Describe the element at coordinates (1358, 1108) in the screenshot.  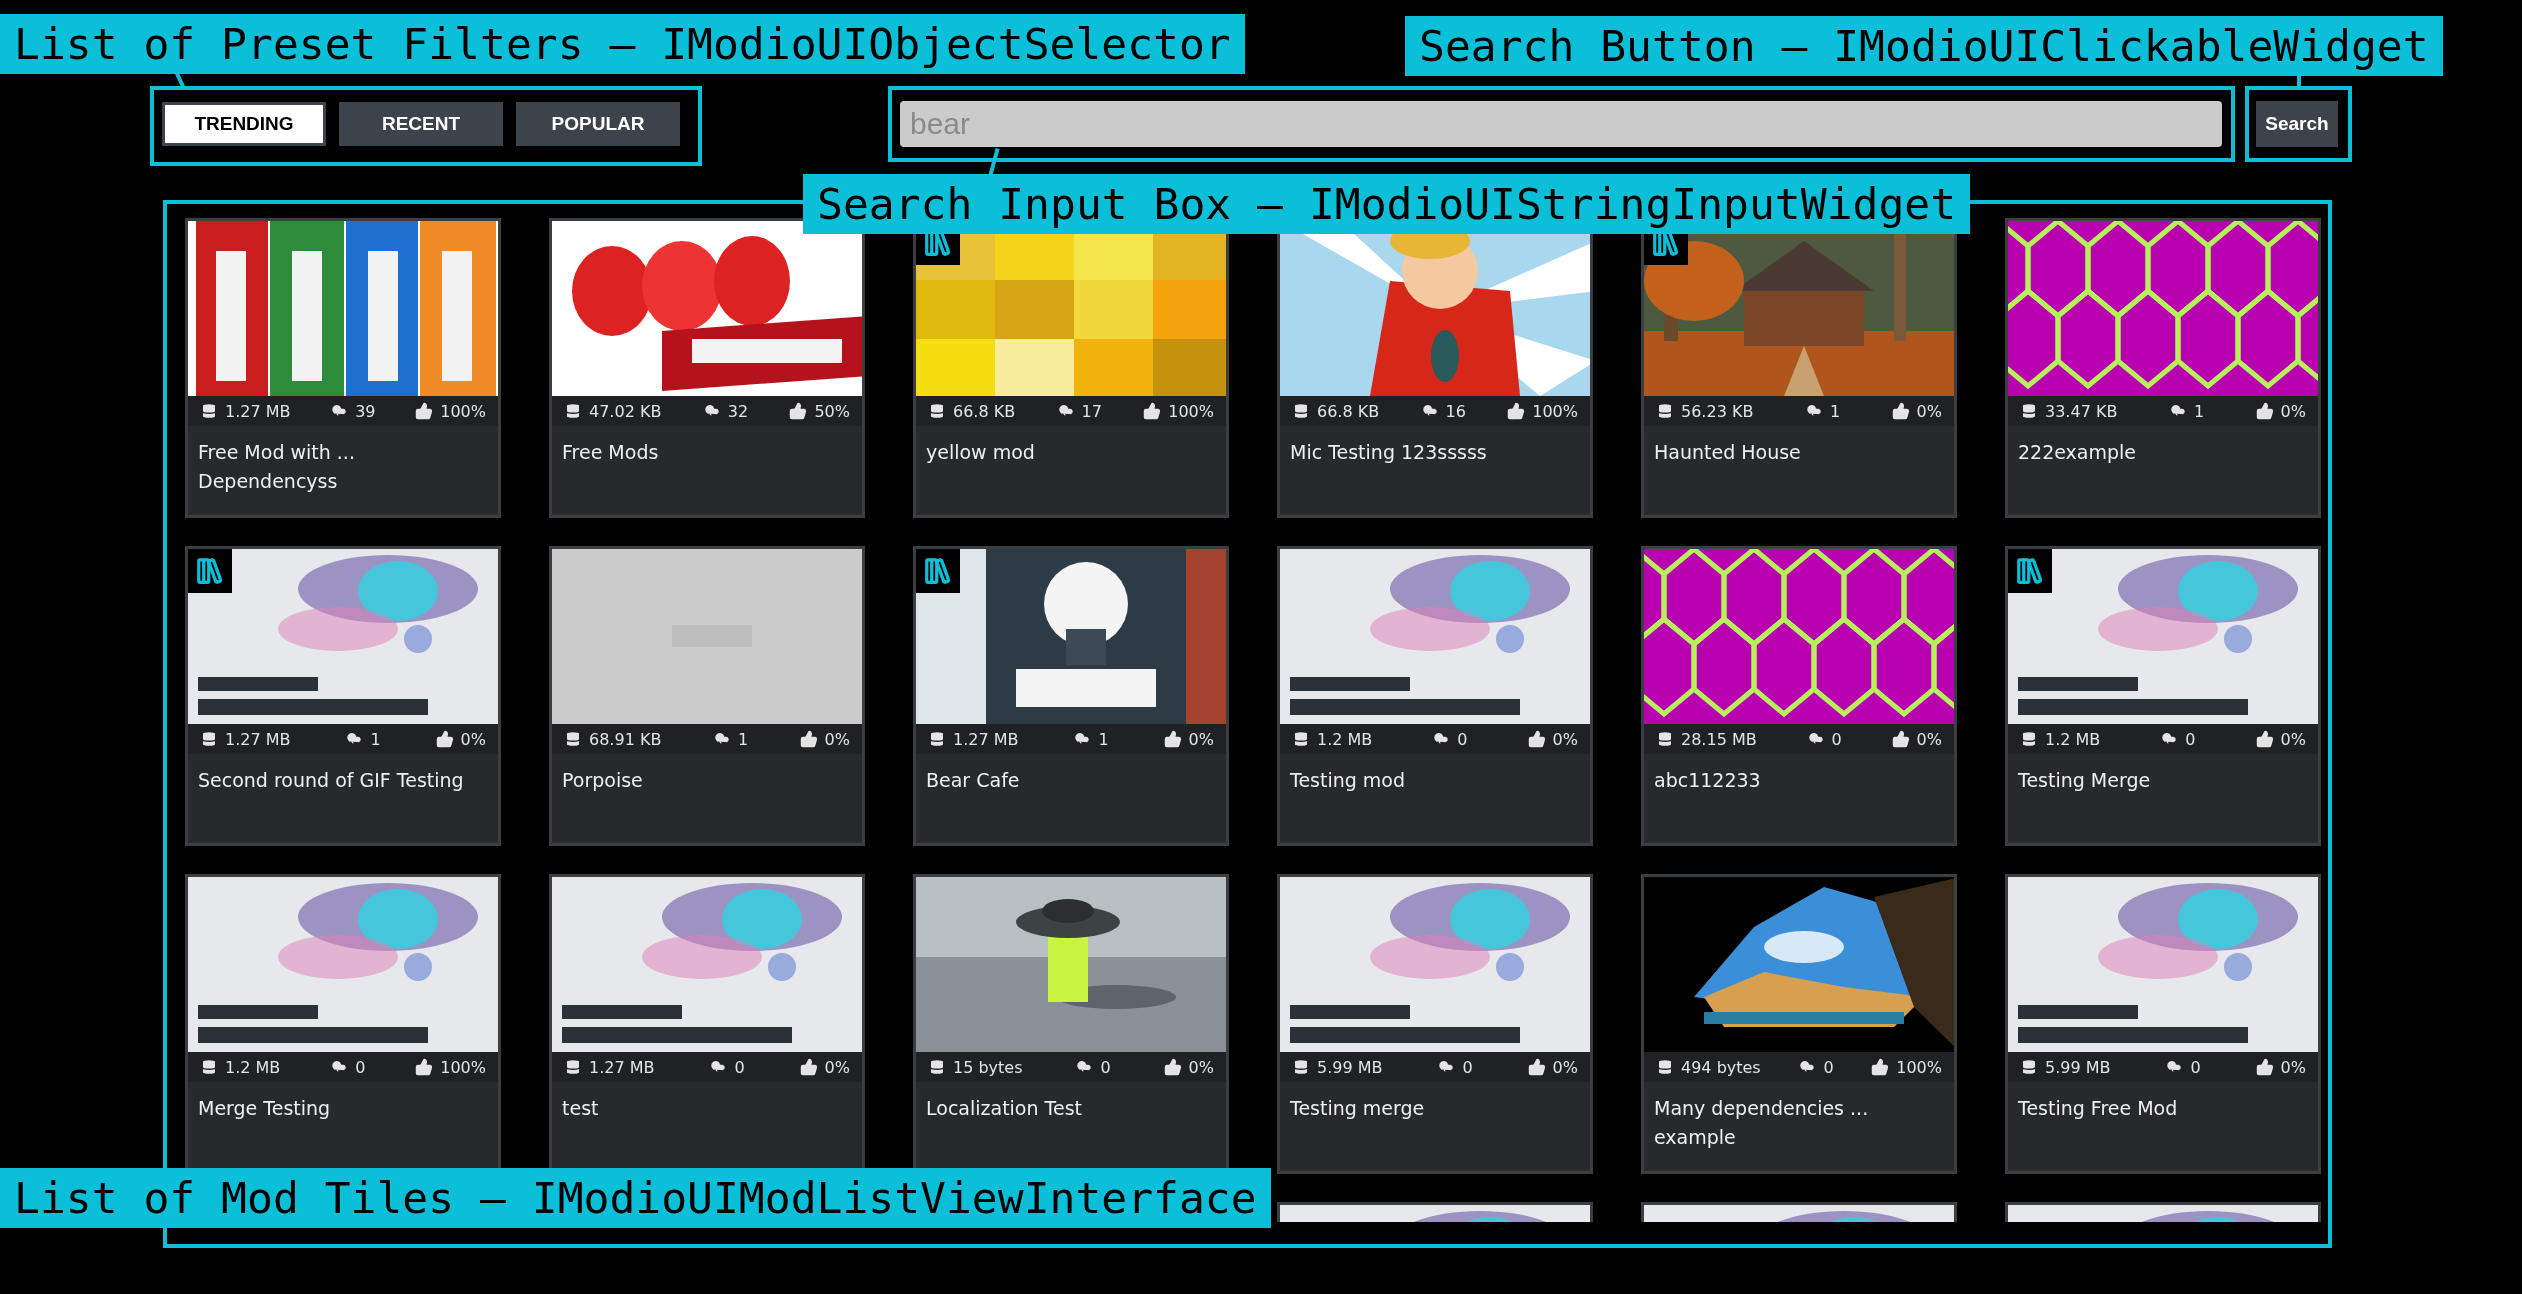
I see `mod-title: Testing merge` at that location.